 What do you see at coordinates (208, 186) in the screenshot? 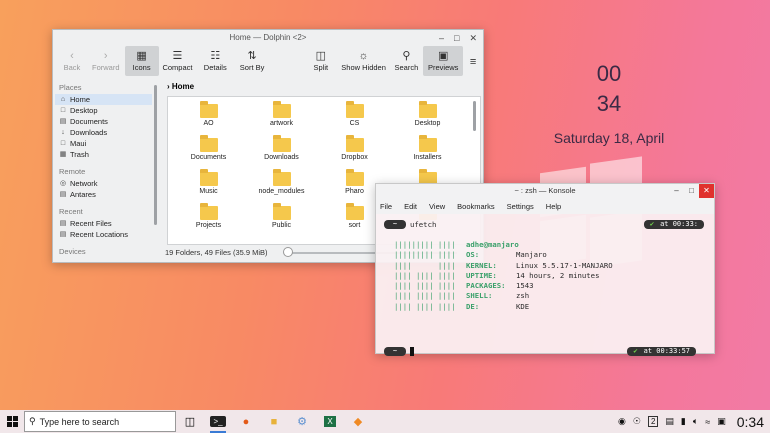
I see `folder-item: Music` at bounding box center [208, 186].